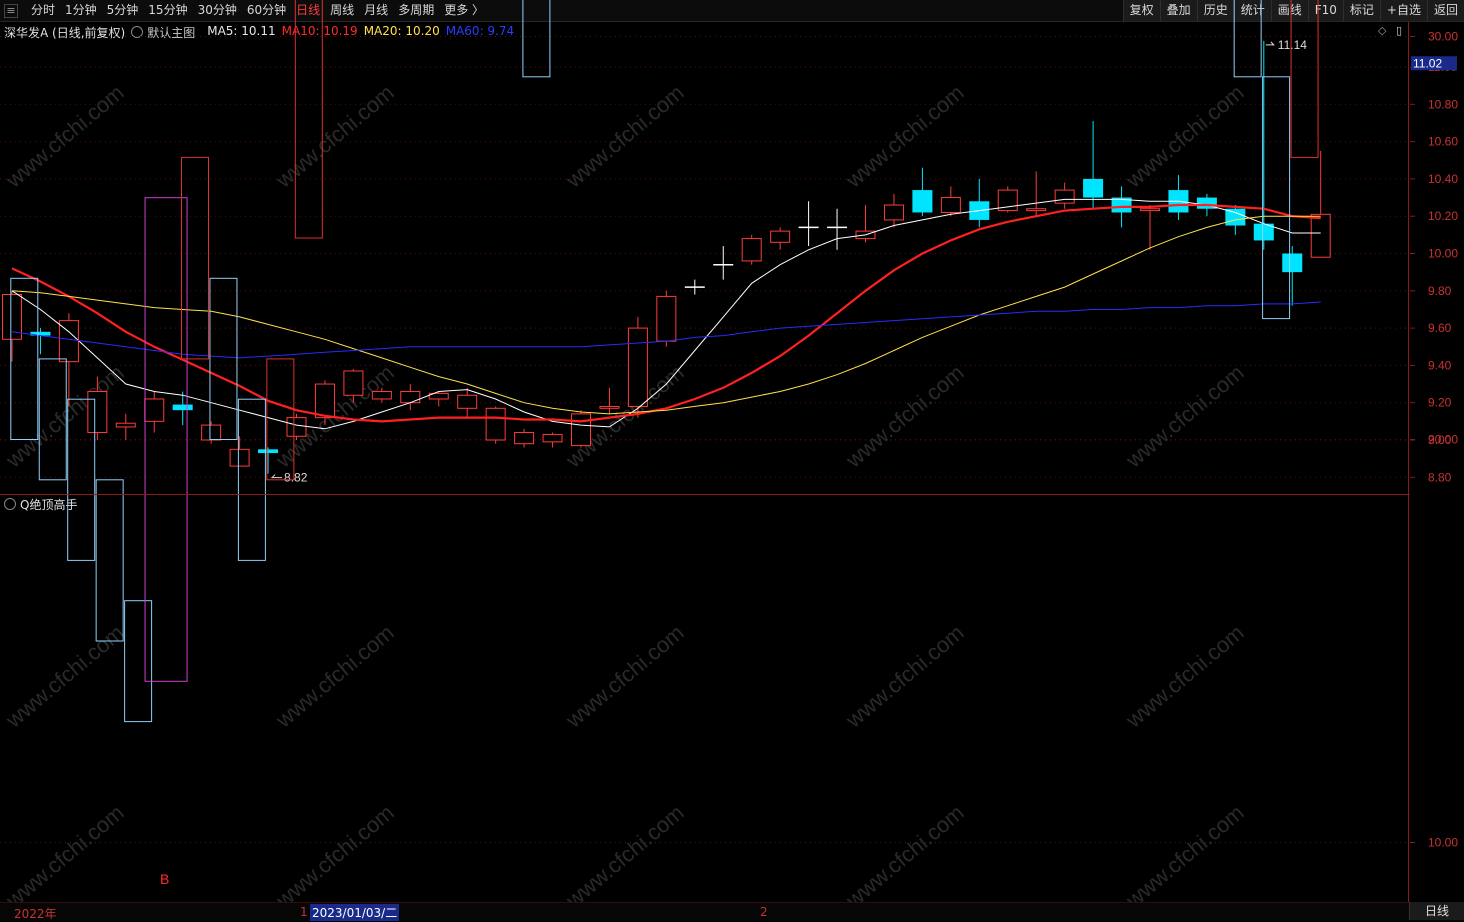 This screenshot has height=922, width=1464. What do you see at coordinates (164, 879) in the screenshot?
I see `signal-label: B` at bounding box center [164, 879].